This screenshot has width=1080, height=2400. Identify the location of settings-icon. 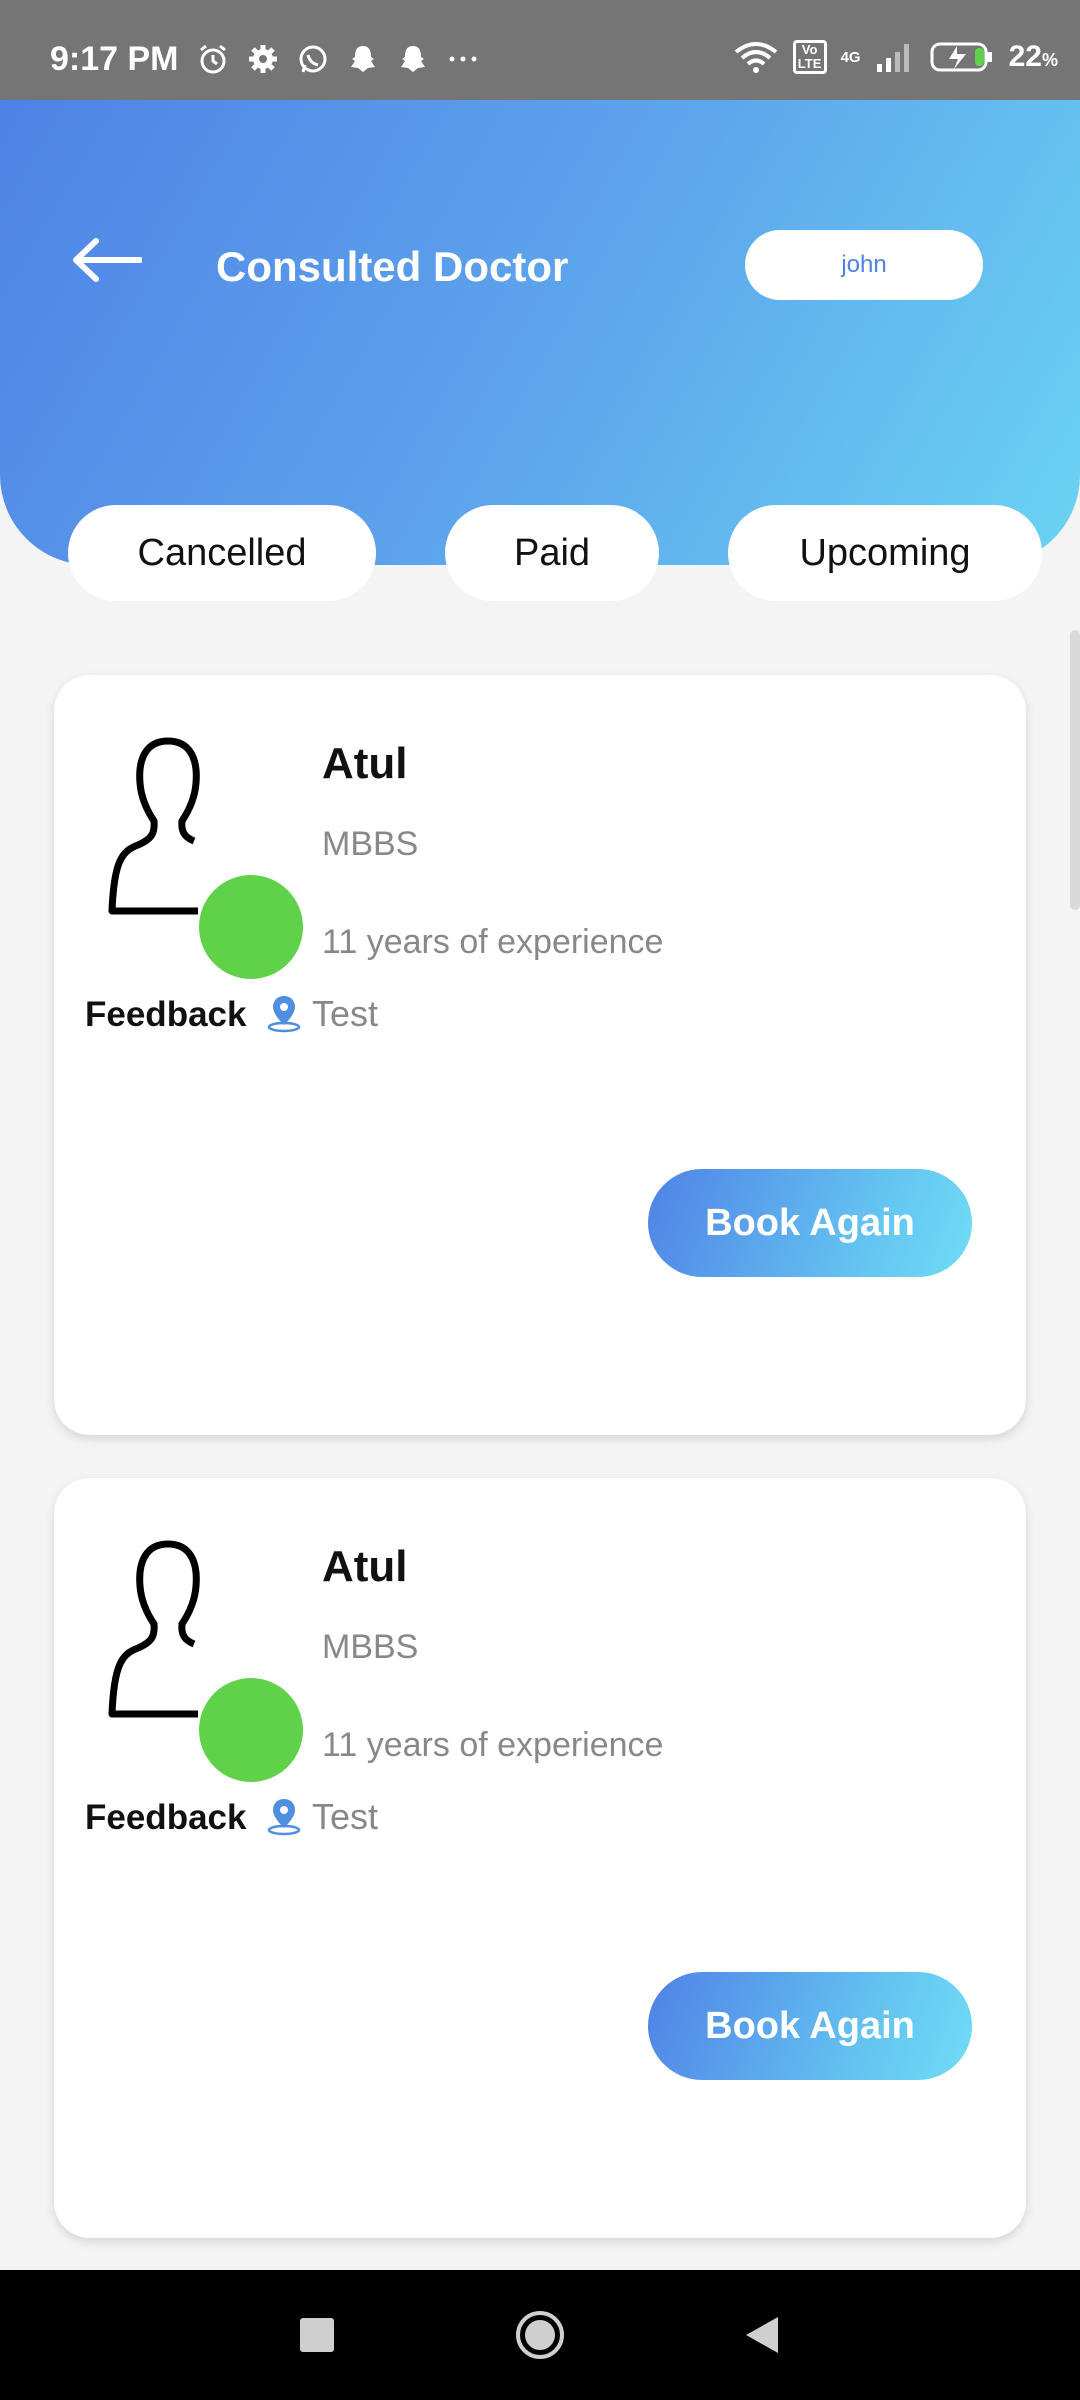
(263, 59).